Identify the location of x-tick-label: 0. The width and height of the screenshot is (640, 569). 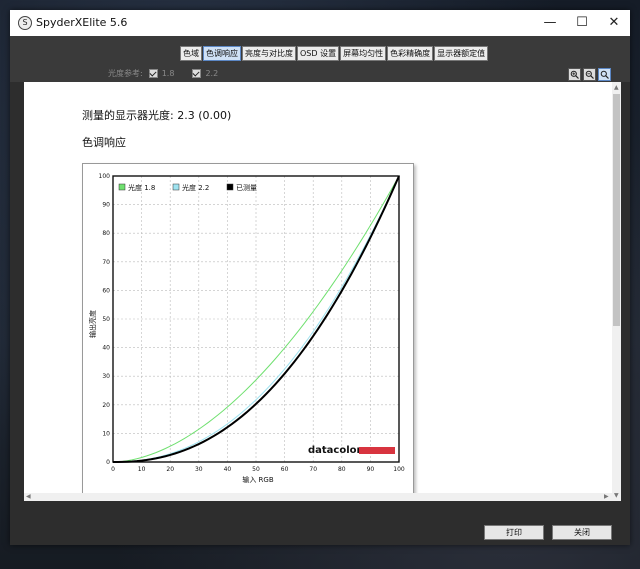
(113, 469).